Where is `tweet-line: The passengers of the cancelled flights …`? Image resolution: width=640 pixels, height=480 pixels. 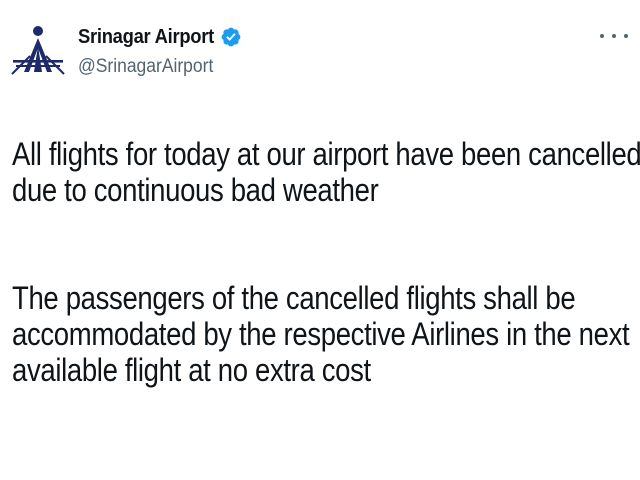 tweet-line: The passengers of the cancelled flights … is located at coordinates (294, 298).